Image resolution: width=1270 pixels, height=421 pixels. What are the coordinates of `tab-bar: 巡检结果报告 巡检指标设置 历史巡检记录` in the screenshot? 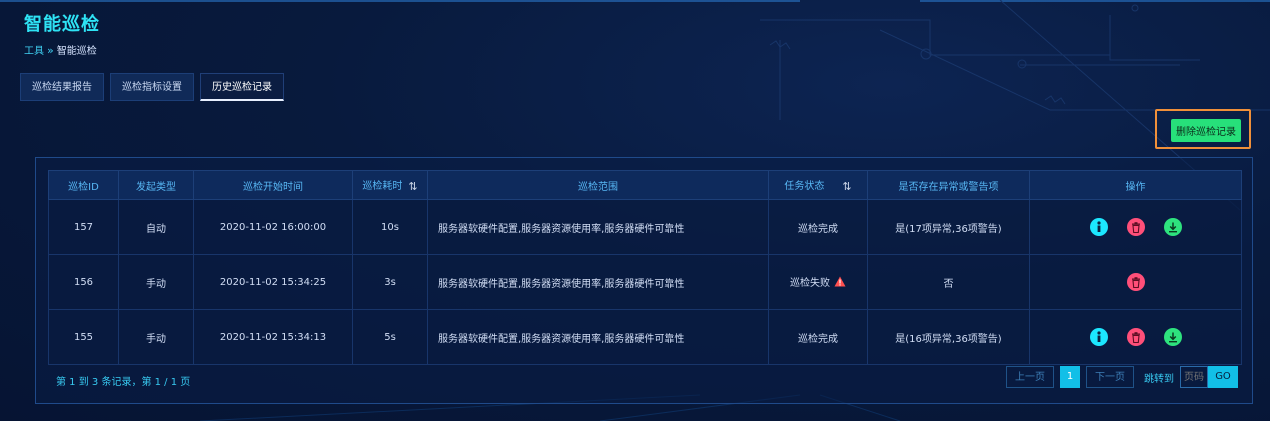 It's located at (152, 87).